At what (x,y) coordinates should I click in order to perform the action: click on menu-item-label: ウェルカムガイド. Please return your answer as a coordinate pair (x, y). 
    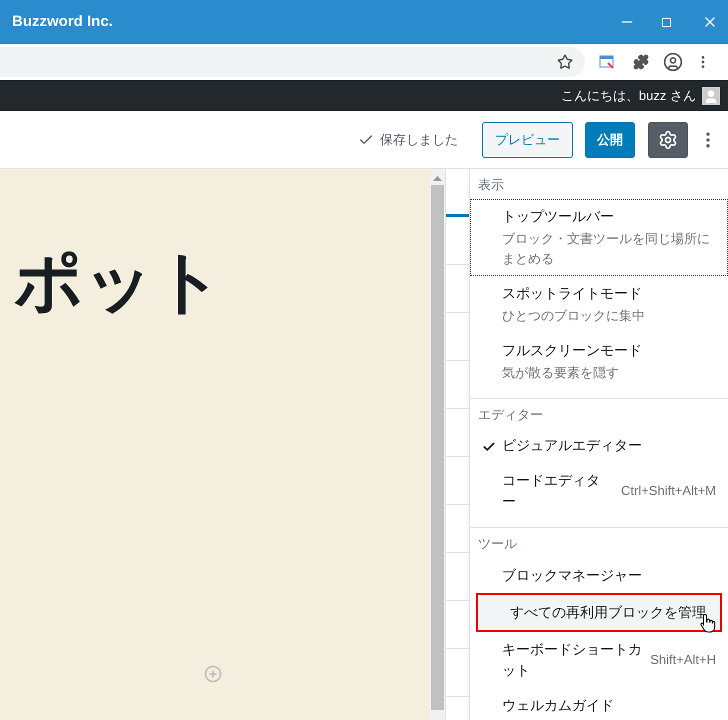
    Looking at the image, I should click on (558, 705).